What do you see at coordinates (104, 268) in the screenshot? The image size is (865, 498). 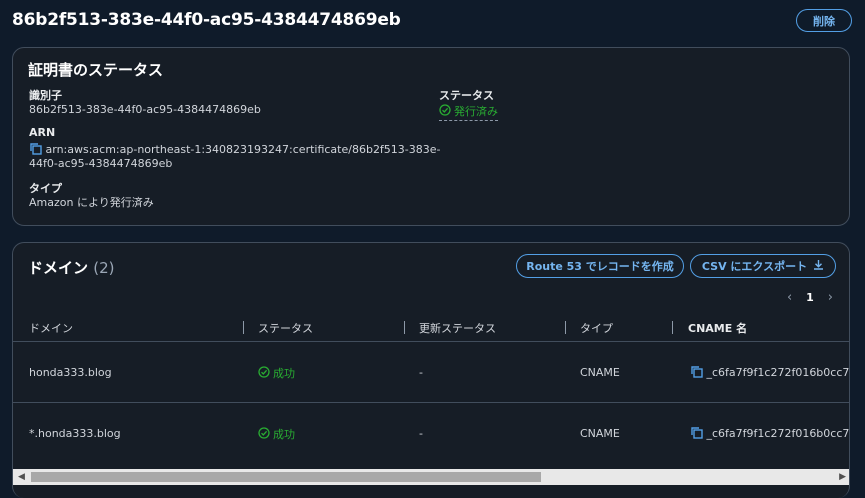 I see `domains-count: (2)` at bounding box center [104, 268].